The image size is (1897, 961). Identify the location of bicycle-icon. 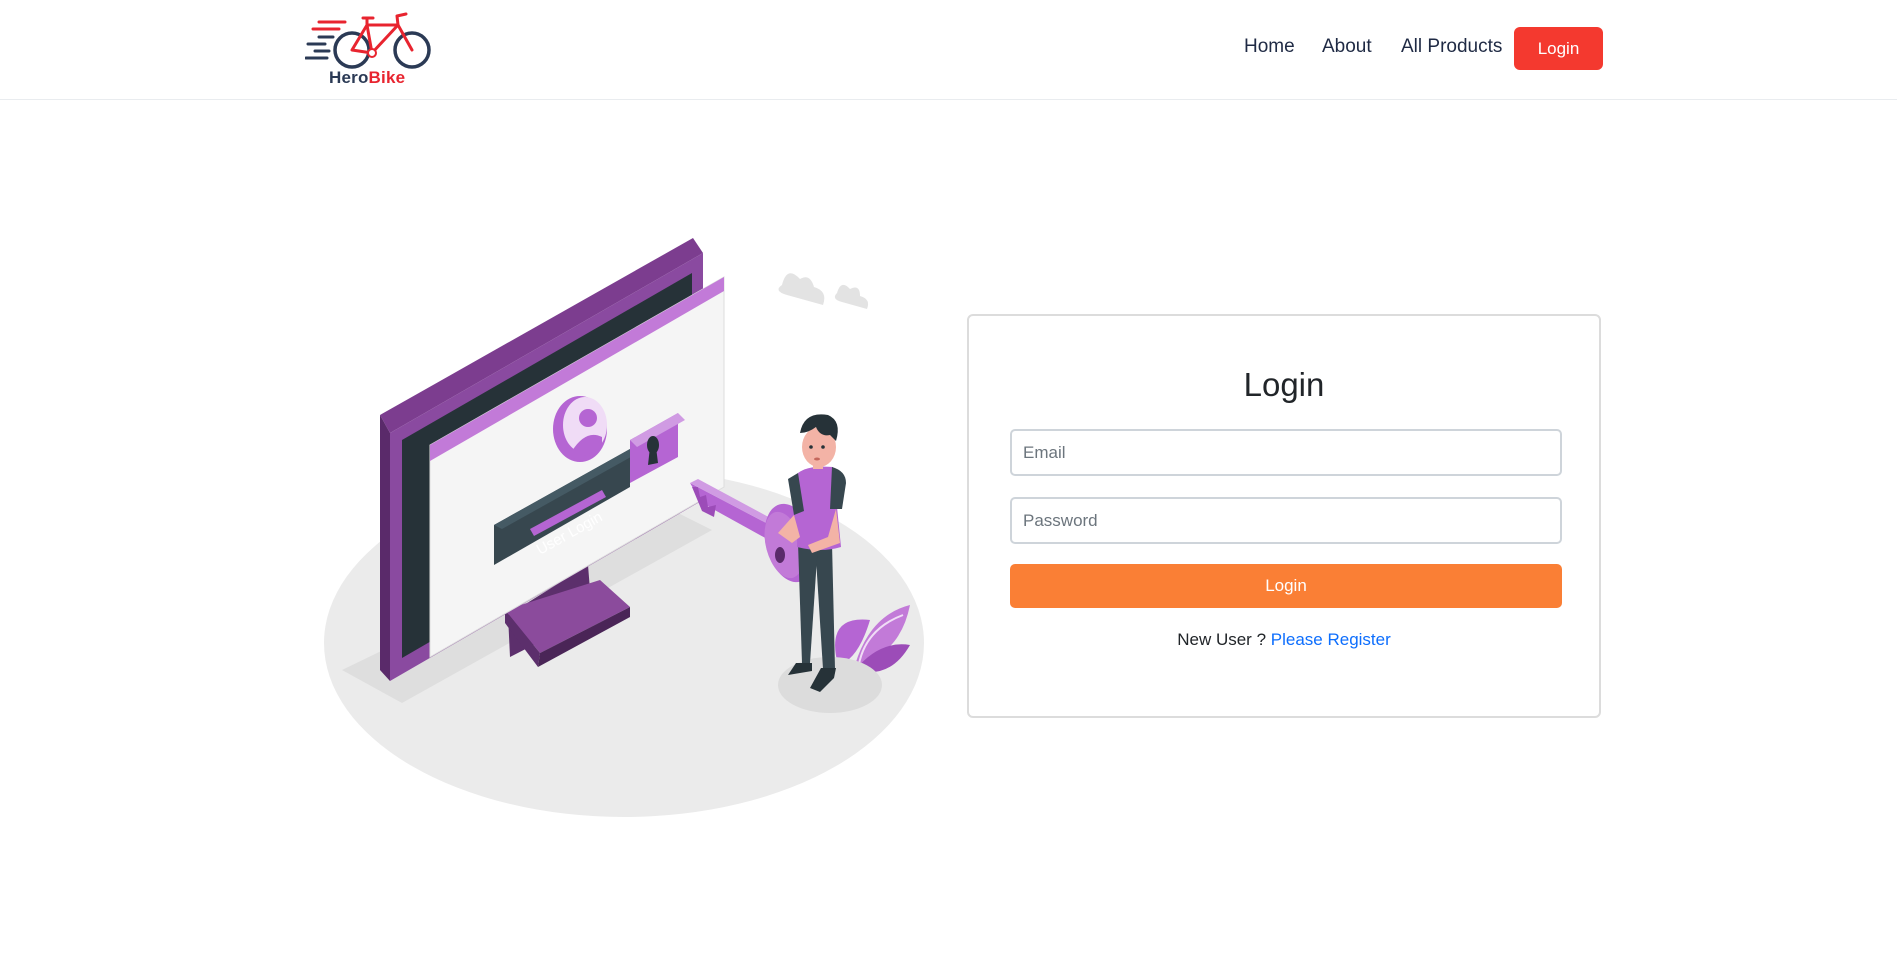
(367, 40).